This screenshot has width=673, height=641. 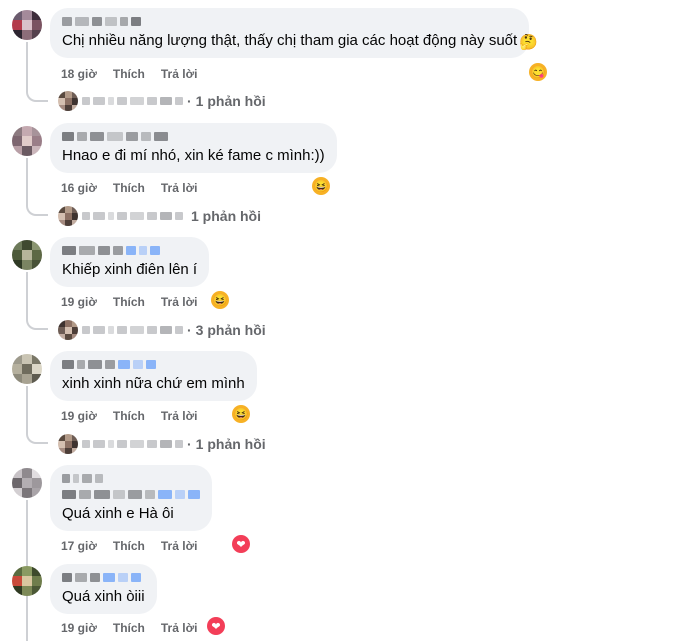 What do you see at coordinates (79, 546) in the screenshot?
I see `comment-time: 17 giờ` at bounding box center [79, 546].